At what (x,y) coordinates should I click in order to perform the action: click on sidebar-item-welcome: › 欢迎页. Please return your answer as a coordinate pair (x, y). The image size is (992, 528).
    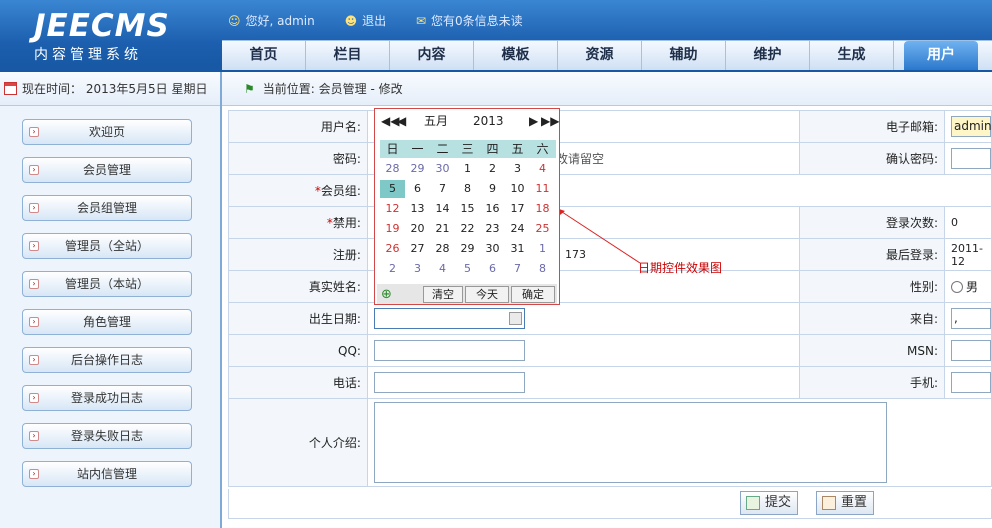
    Looking at the image, I should click on (107, 132).